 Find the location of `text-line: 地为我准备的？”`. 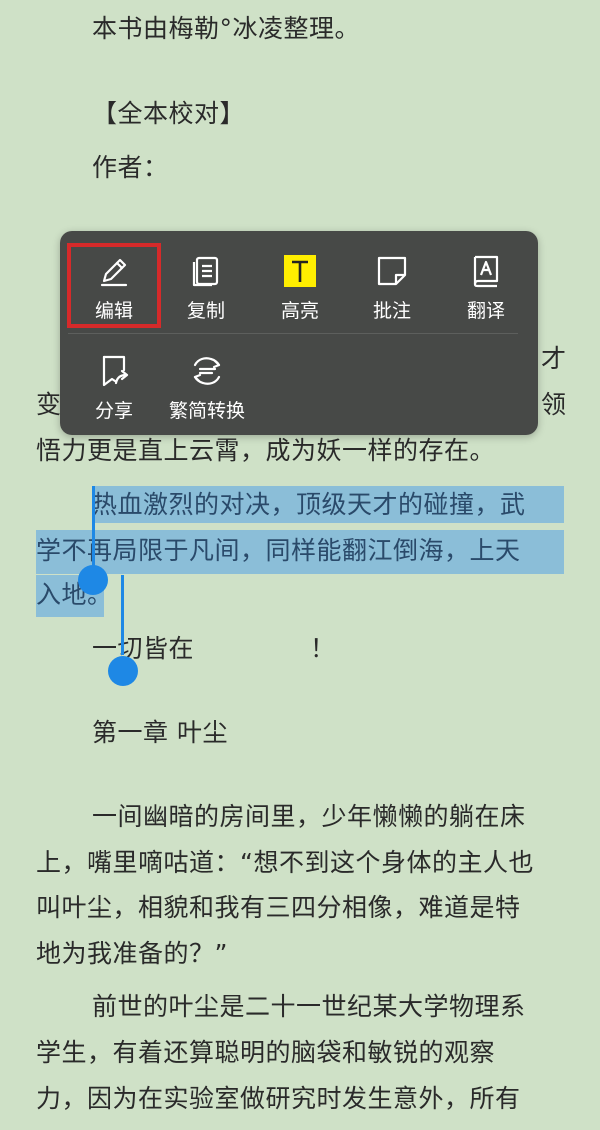

text-line: 地为我准备的？” is located at coordinates (132, 953).